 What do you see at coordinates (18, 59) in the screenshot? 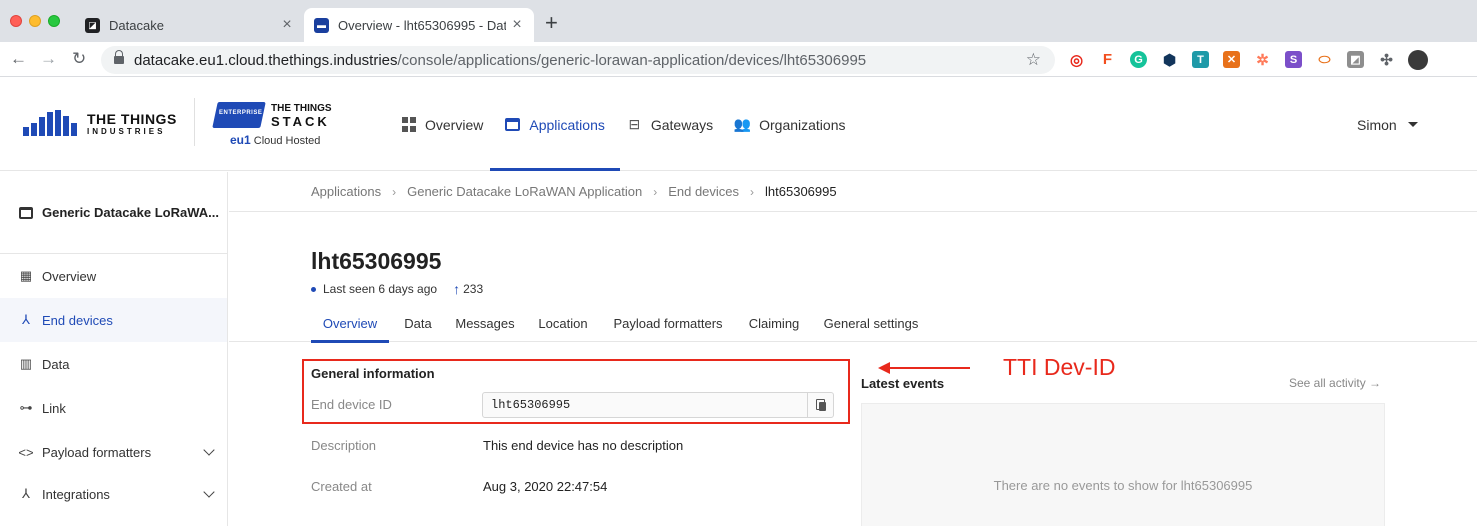
I see `back-arrow-icon: ←` at bounding box center [18, 59].